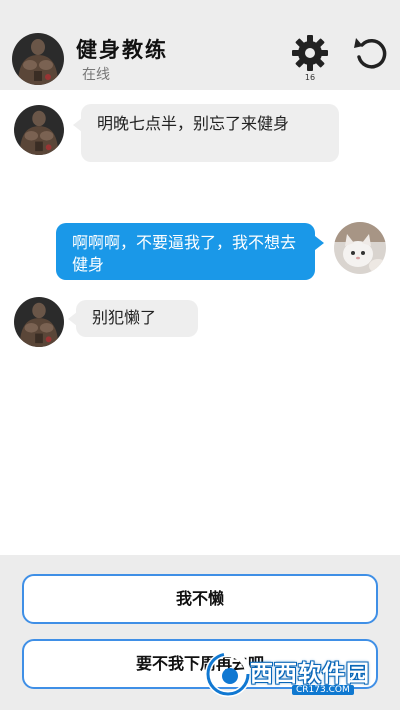 This screenshot has width=400, height=710. Describe the element at coordinates (228, 674) in the screenshot. I see `watermark-logo-icon` at that location.